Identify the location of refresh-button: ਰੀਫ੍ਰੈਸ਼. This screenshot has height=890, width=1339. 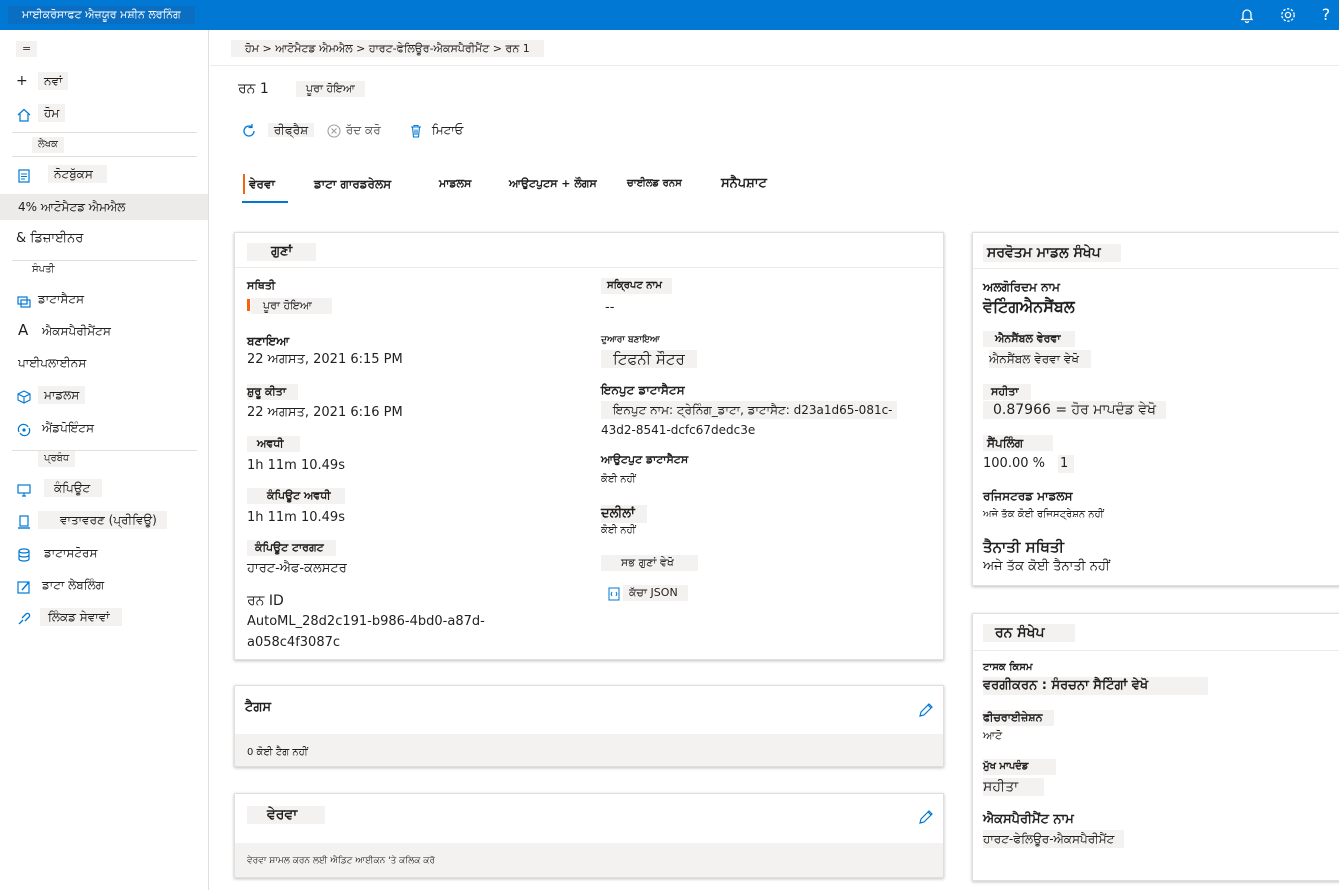
(277, 130).